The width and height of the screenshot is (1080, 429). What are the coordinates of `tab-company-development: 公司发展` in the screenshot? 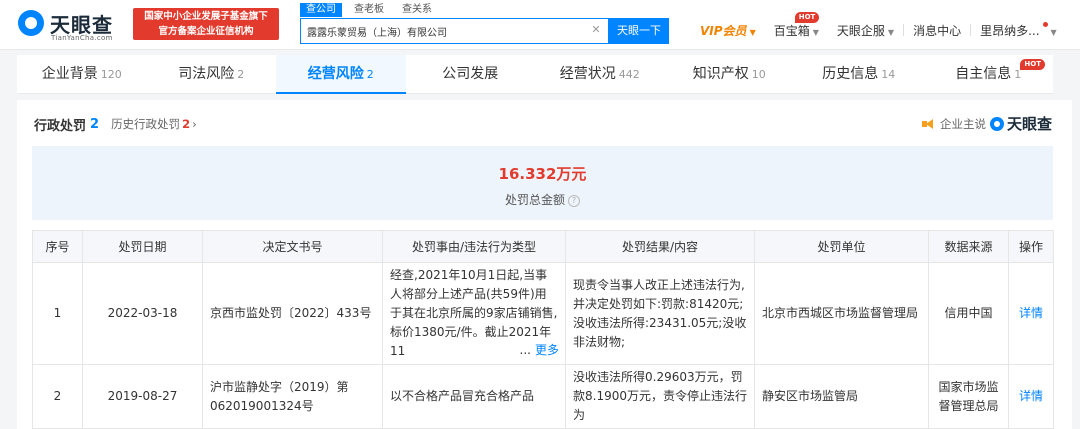 It's located at (471, 74).